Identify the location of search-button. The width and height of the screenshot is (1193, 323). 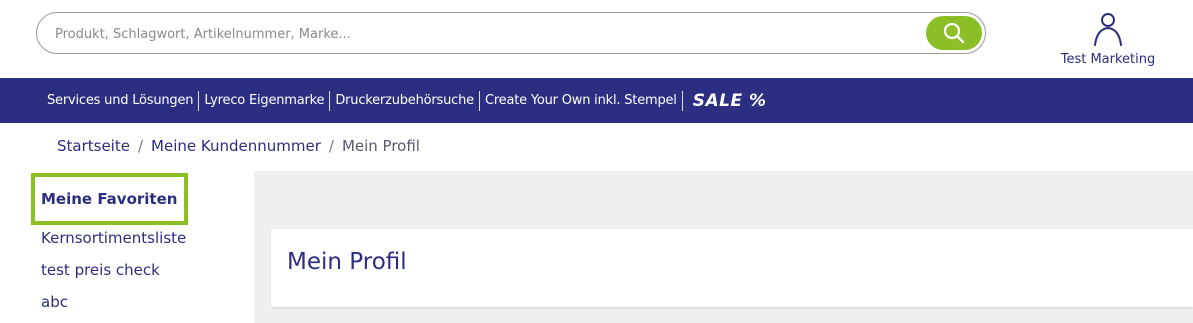
(954, 33).